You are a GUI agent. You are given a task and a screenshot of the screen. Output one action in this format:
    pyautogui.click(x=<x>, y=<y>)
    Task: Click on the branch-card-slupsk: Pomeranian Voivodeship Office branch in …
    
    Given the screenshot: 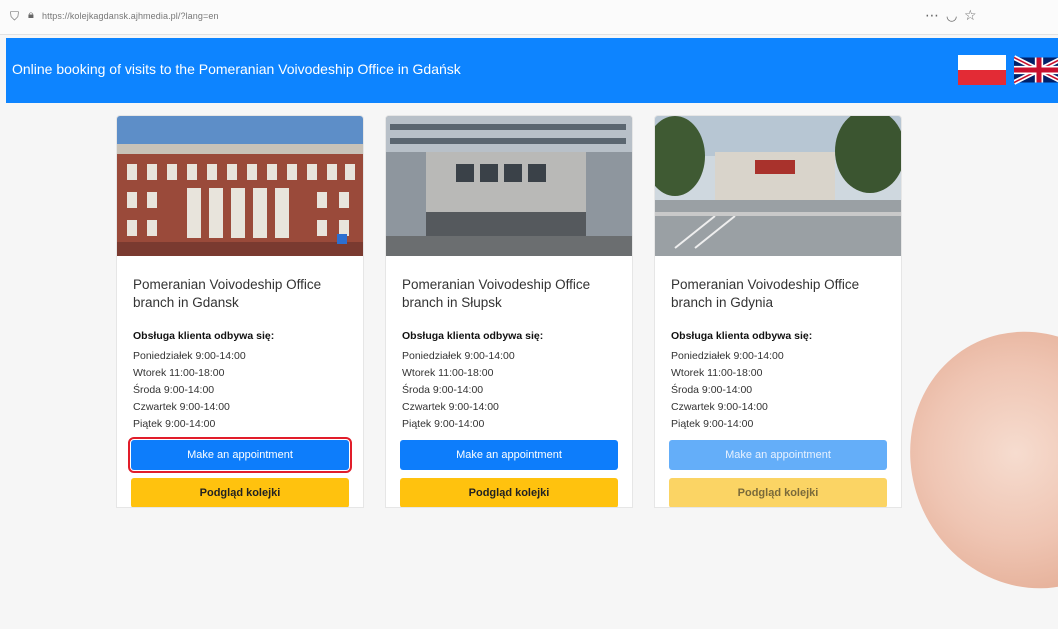 What is the action you would take?
    pyautogui.click(x=509, y=311)
    